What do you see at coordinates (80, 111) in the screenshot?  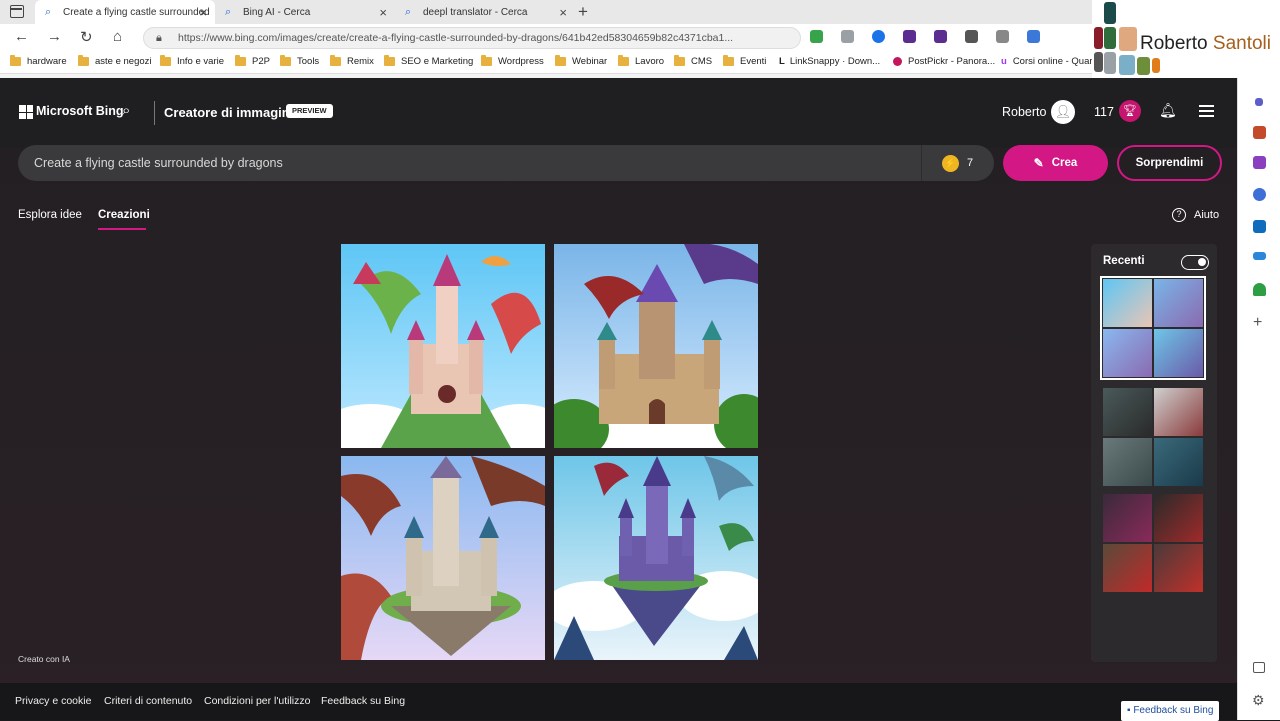 I see `brand-name: Microsoft Bing` at bounding box center [80, 111].